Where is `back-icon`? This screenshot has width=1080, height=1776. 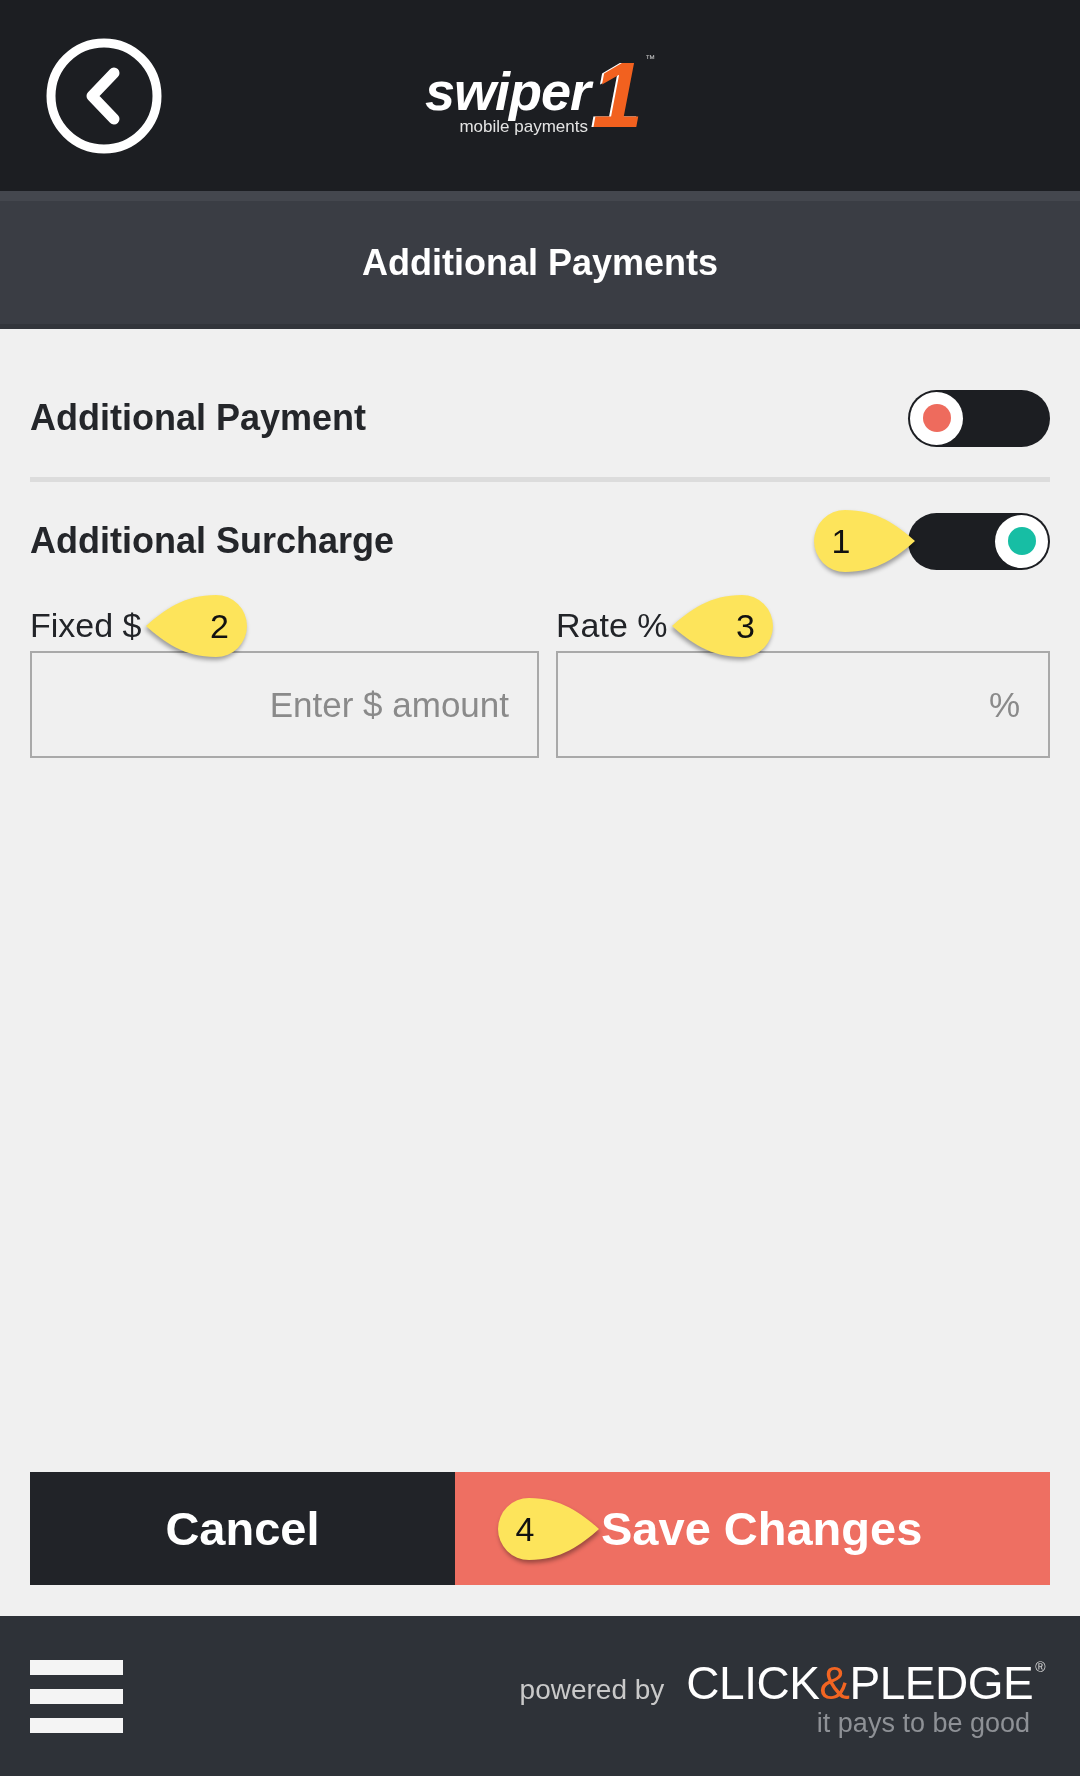 back-icon is located at coordinates (104, 95).